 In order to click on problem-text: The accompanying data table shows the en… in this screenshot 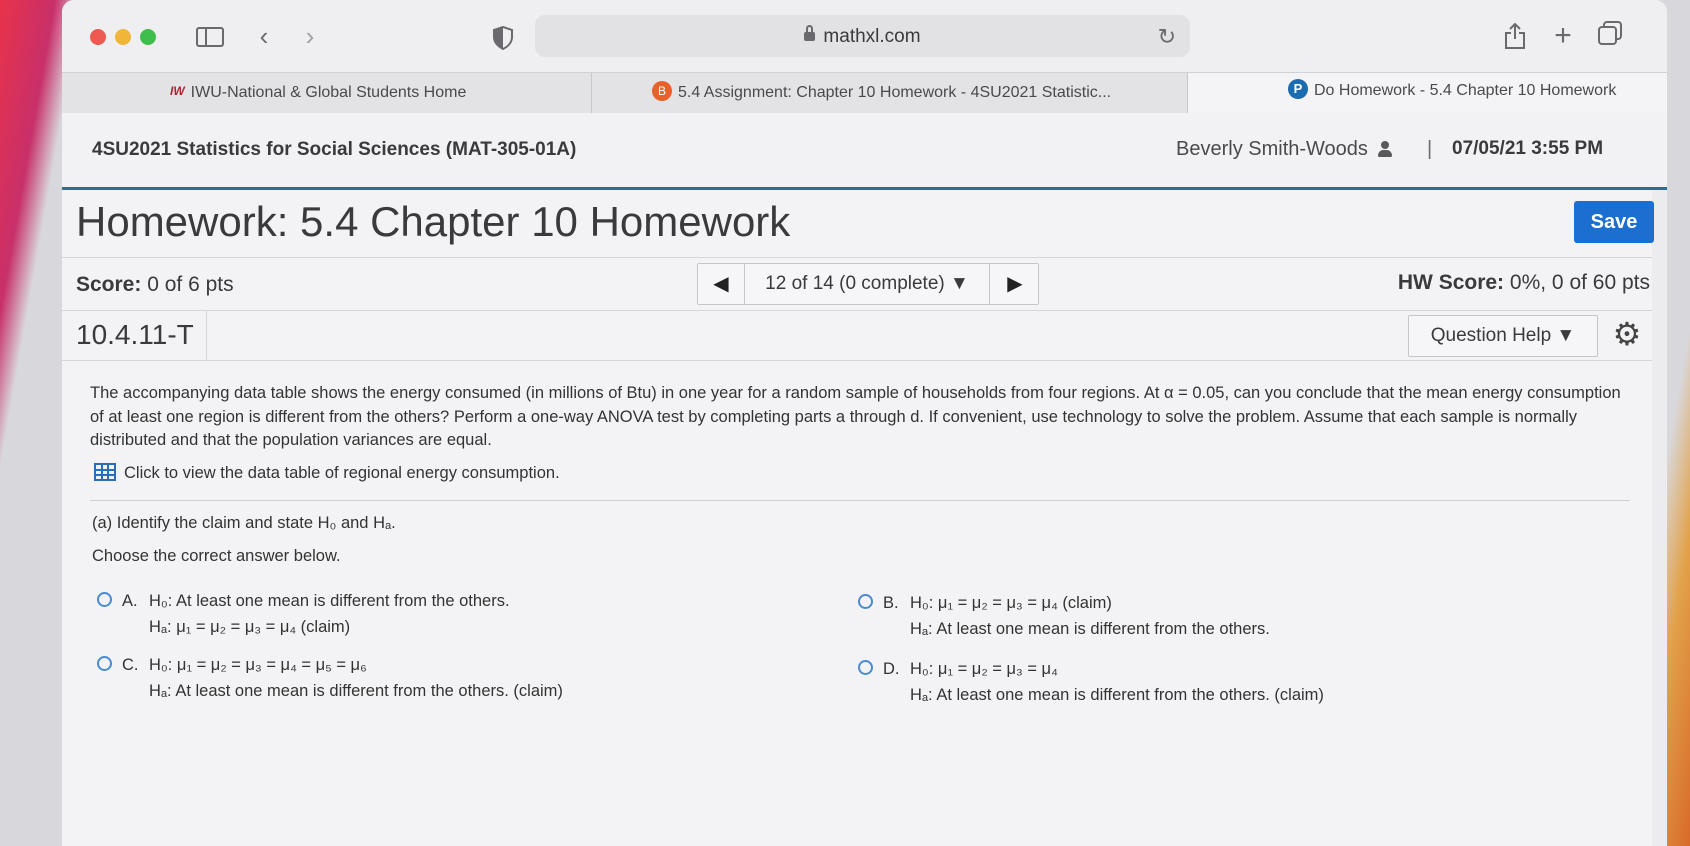, I will do `click(855, 416)`.